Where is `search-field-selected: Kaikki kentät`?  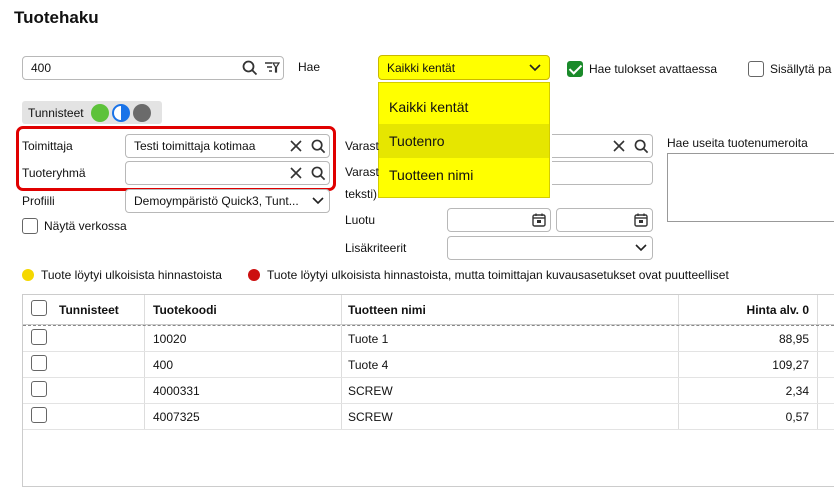 search-field-selected: Kaikki kentät is located at coordinates (421, 67).